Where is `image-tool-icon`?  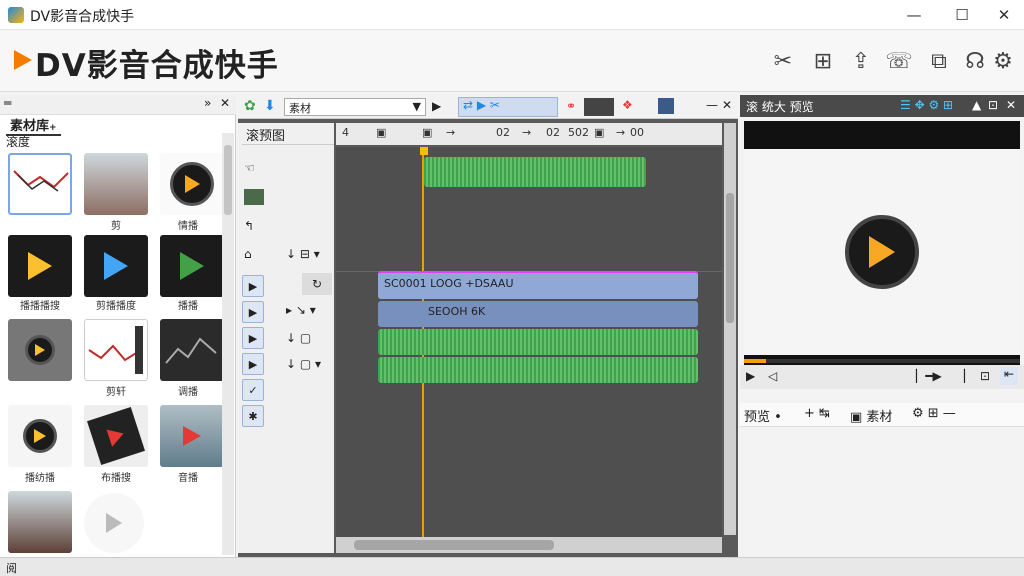 image-tool-icon is located at coordinates (254, 197).